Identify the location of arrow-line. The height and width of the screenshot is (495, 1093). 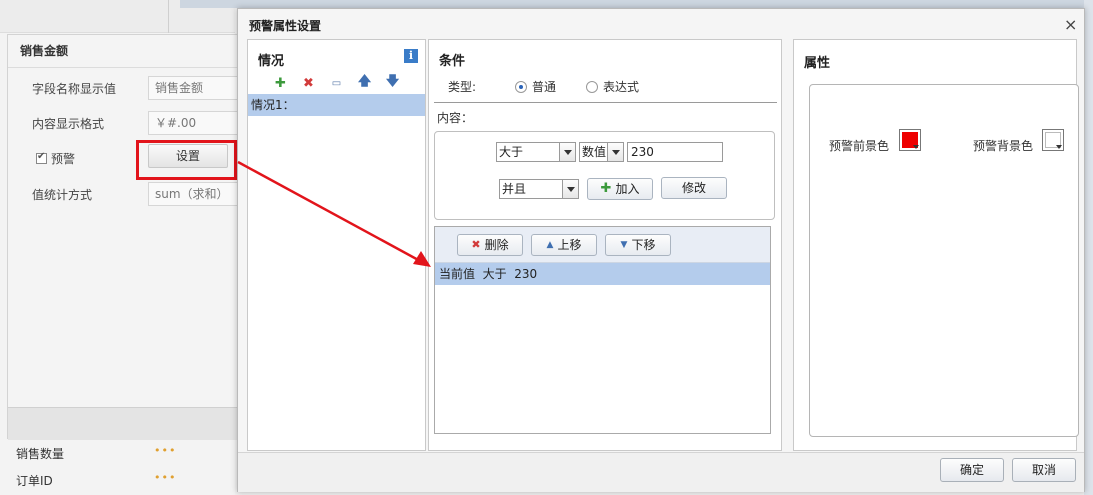
(330, 212).